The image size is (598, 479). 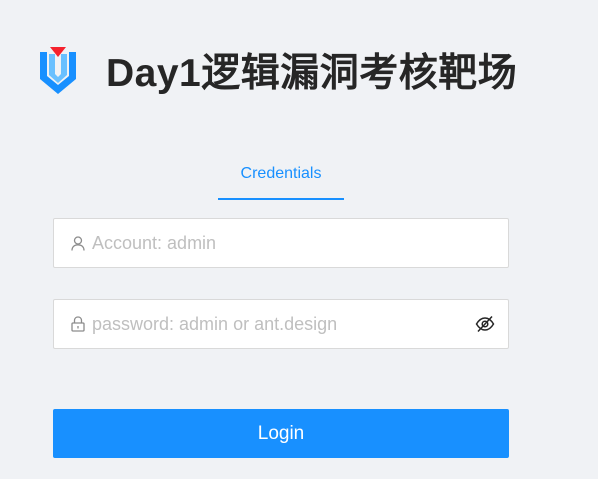 What do you see at coordinates (312, 73) in the screenshot?
I see `page-title: Day1逻辑漏洞考核靶场` at bounding box center [312, 73].